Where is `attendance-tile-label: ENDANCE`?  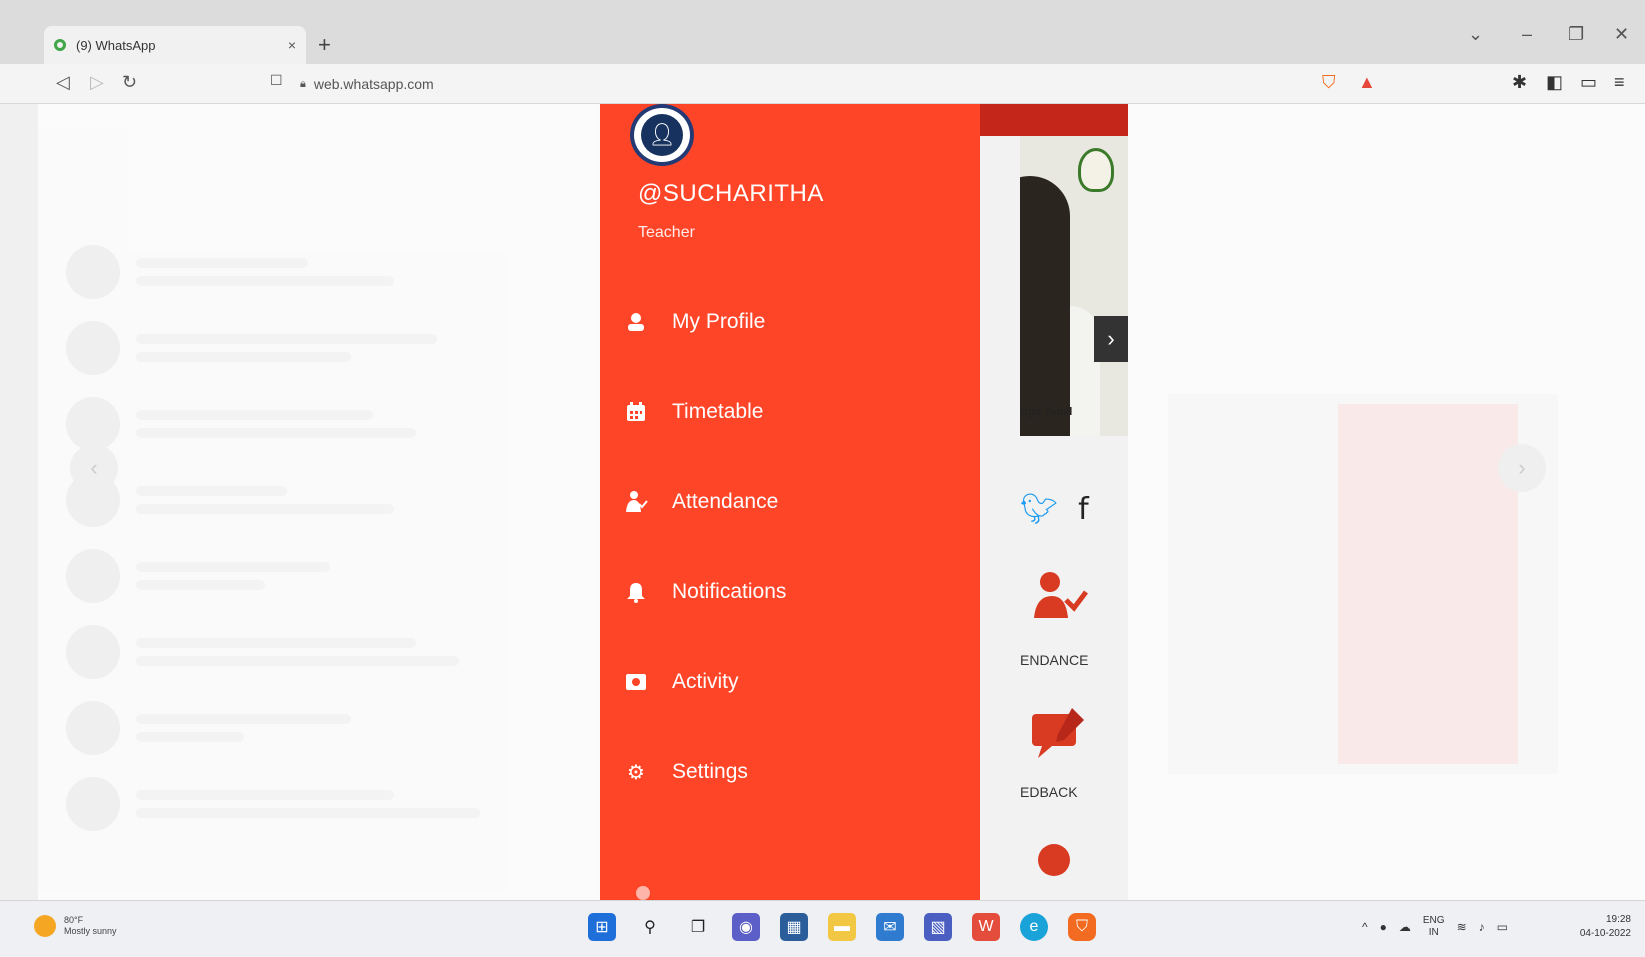 attendance-tile-label: ENDANCE is located at coordinates (1054, 660).